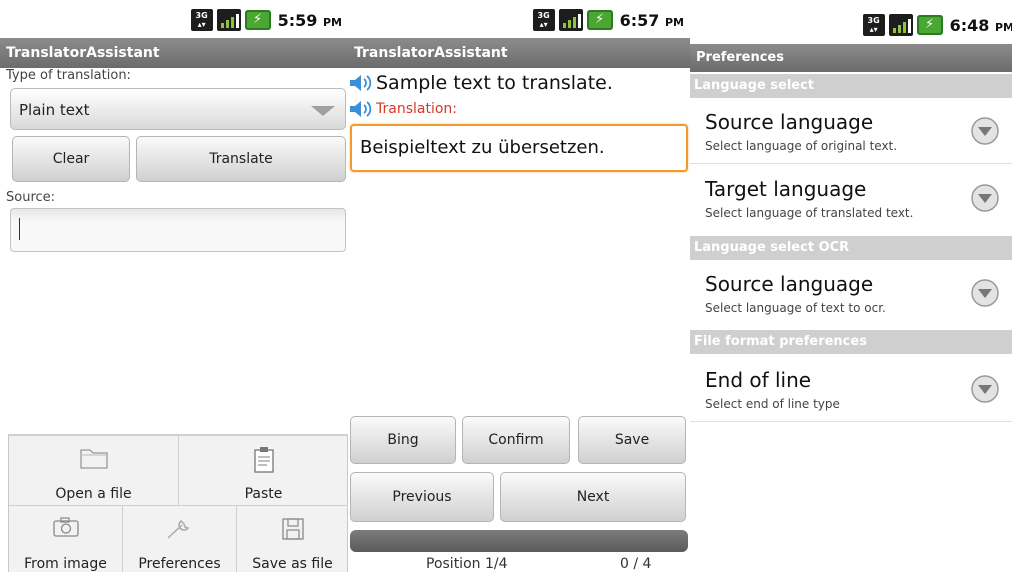 The height and width of the screenshot is (572, 1012). I want to click on source-label: Source:, so click(31, 197).